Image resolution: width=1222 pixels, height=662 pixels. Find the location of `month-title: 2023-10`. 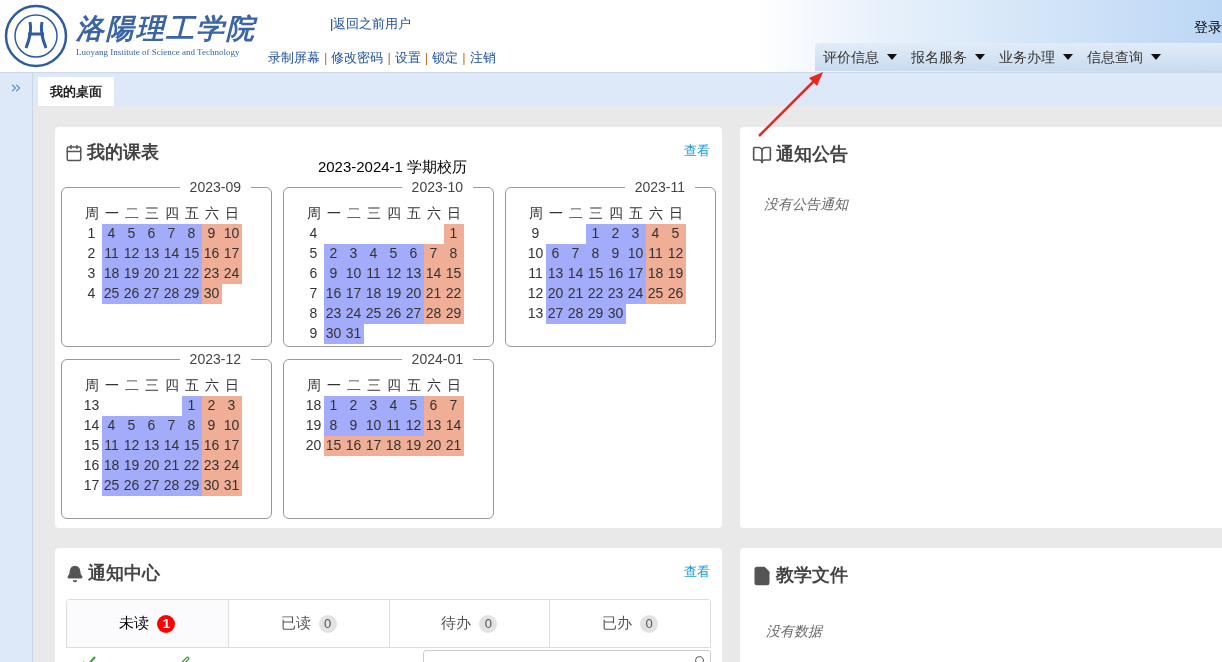

month-title: 2023-10 is located at coordinates (437, 187).